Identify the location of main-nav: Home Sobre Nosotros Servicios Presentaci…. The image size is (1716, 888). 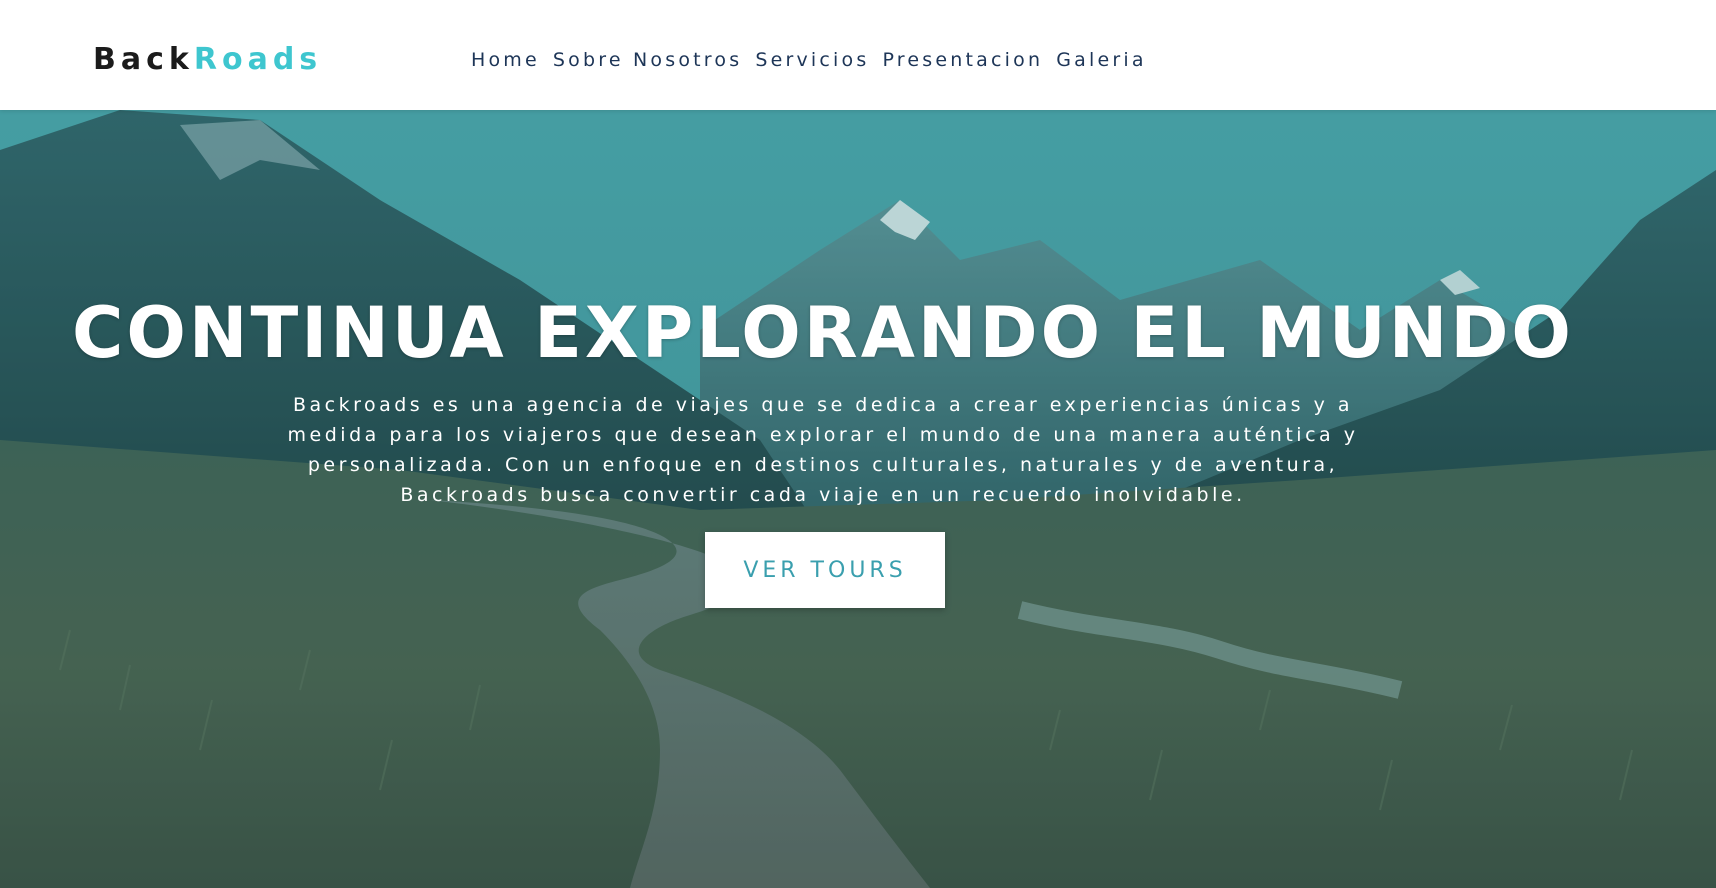
(815, 60).